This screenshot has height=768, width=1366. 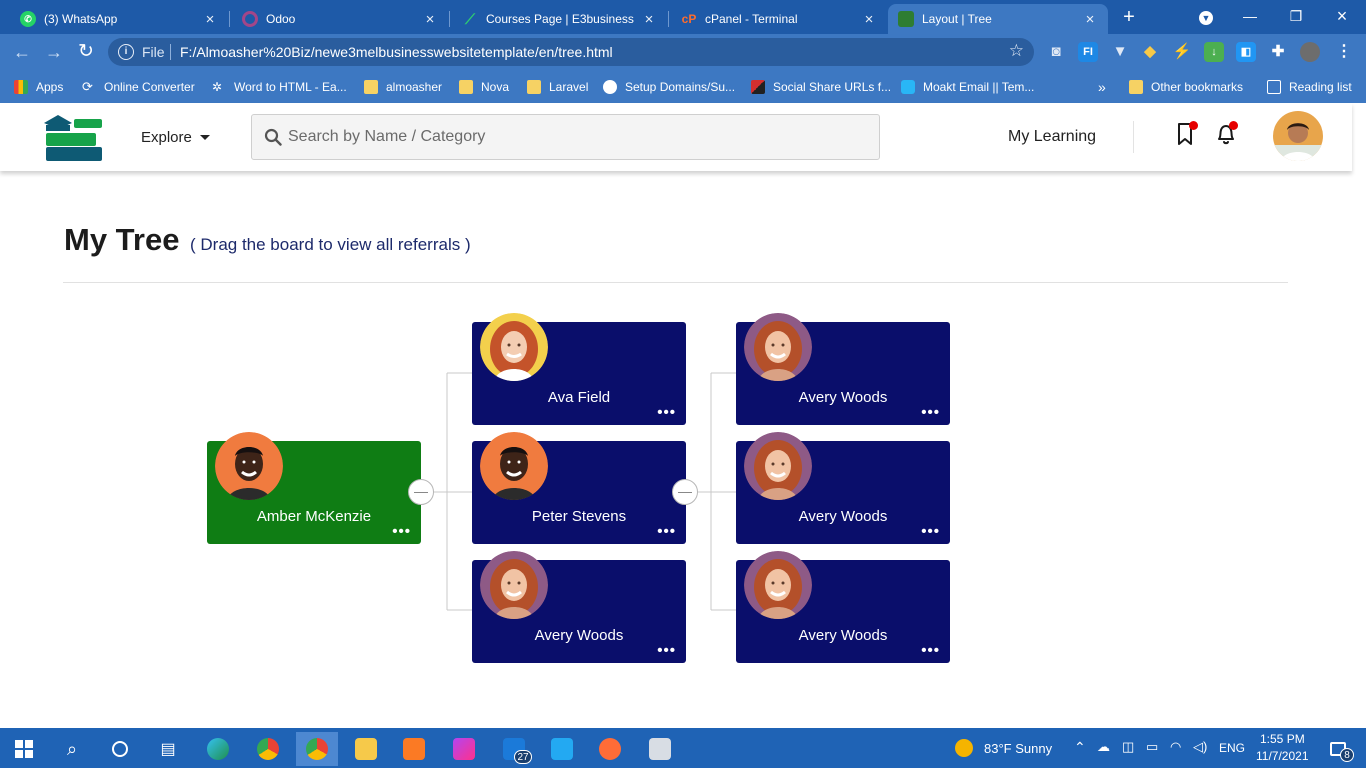 What do you see at coordinates (366, 749) in the screenshot?
I see `file-explorer-icon` at bounding box center [366, 749].